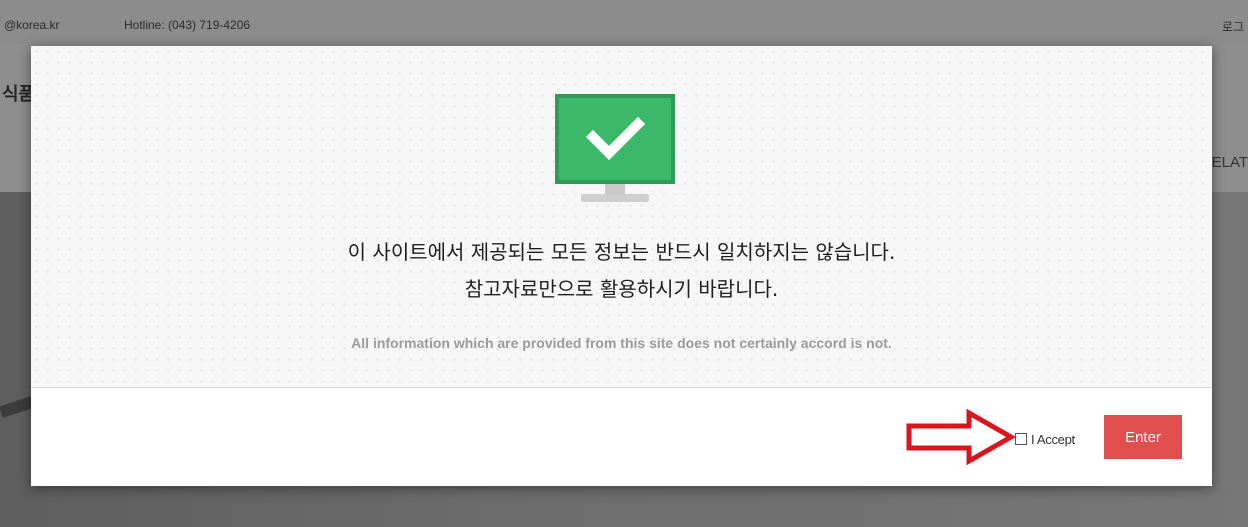 This screenshot has height=527, width=1248. Describe the element at coordinates (621, 289) in the screenshot. I see `disclaimer-line-2: 참고자료만으로 활용하시기 바랍니다.` at that location.